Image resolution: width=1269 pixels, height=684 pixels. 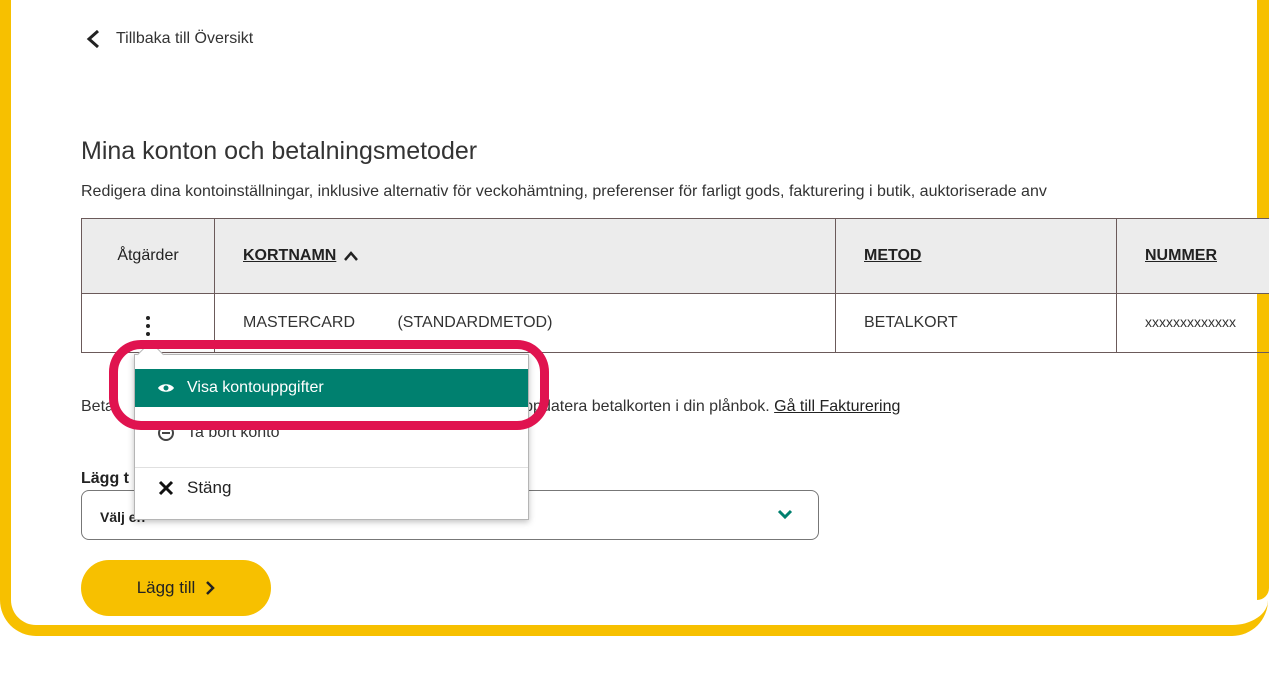 What do you see at coordinates (525, 256) in the screenshot?
I see `col-card-name: KORTNAMN` at bounding box center [525, 256].